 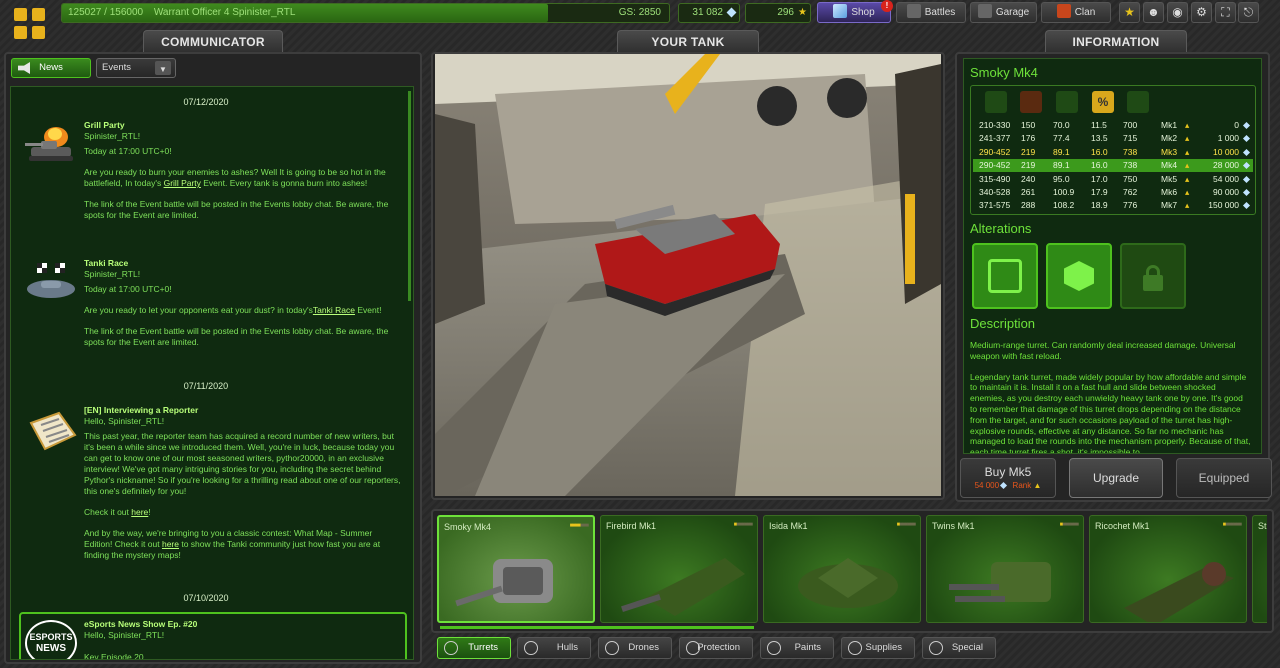 What do you see at coordinates (182, 183) in the screenshot?
I see `post-link: Grill Party` at bounding box center [182, 183].